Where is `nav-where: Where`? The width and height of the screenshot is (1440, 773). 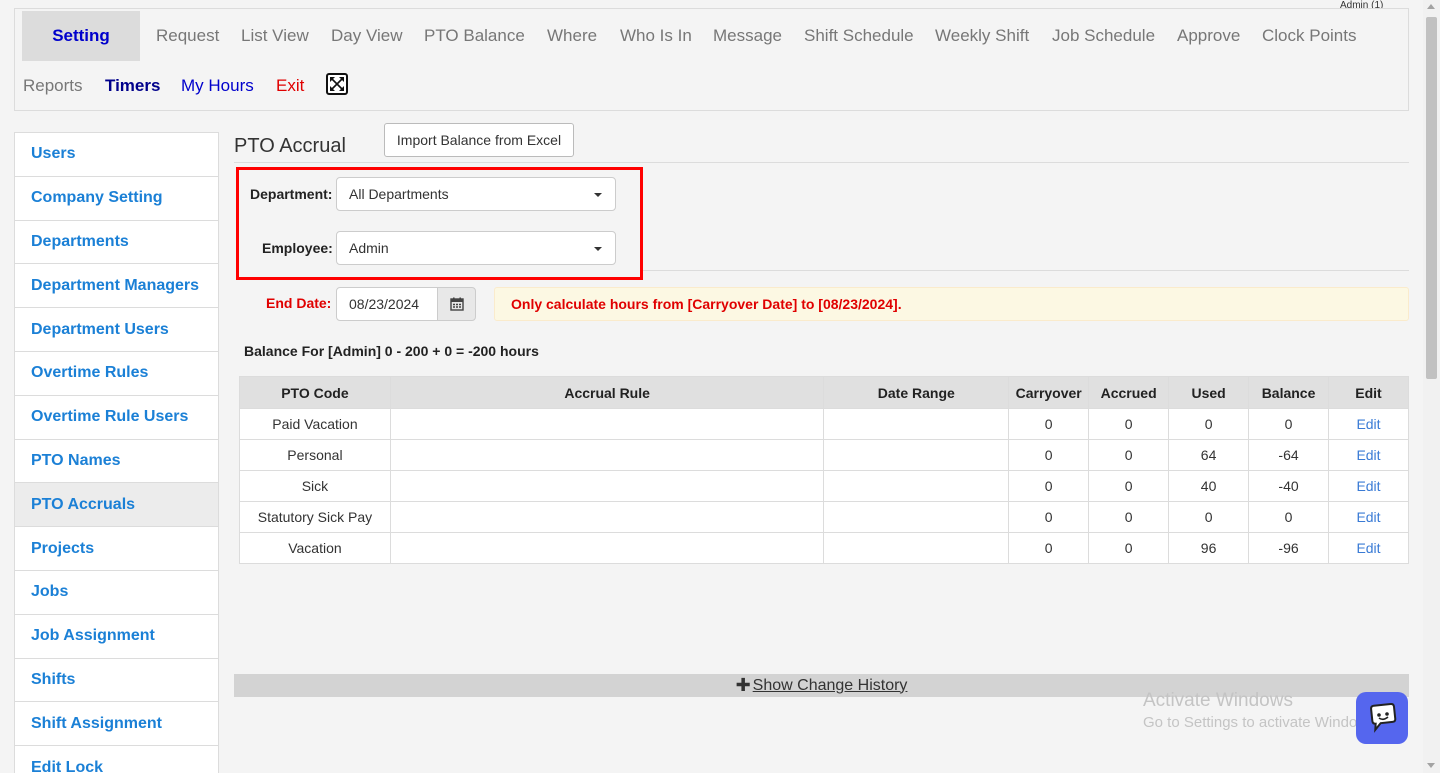 nav-where: Where is located at coordinates (572, 36).